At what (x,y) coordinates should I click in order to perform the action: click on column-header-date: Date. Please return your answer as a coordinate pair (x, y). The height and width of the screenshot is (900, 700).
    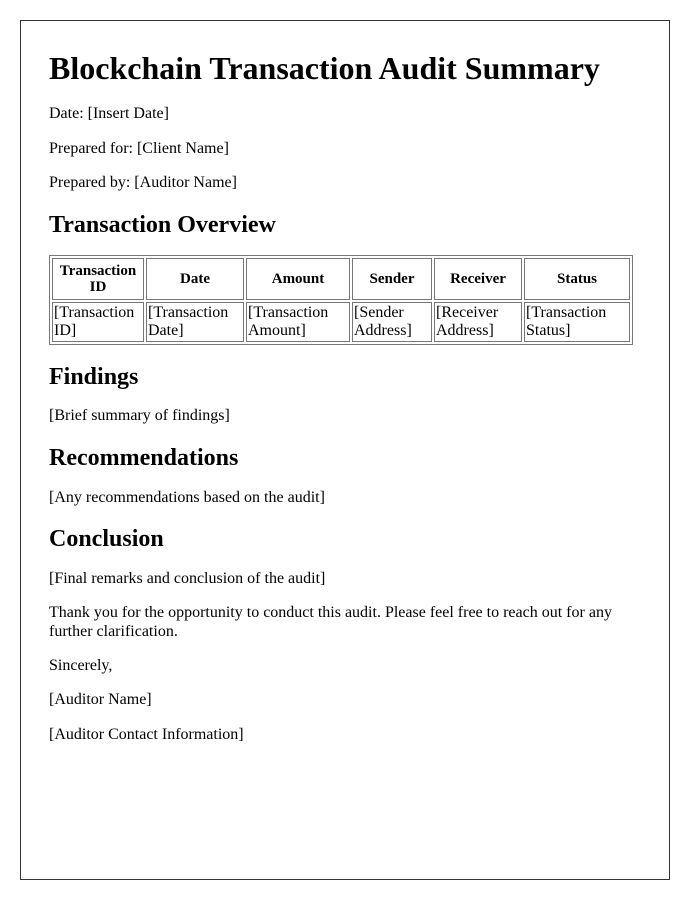
    Looking at the image, I should click on (195, 279).